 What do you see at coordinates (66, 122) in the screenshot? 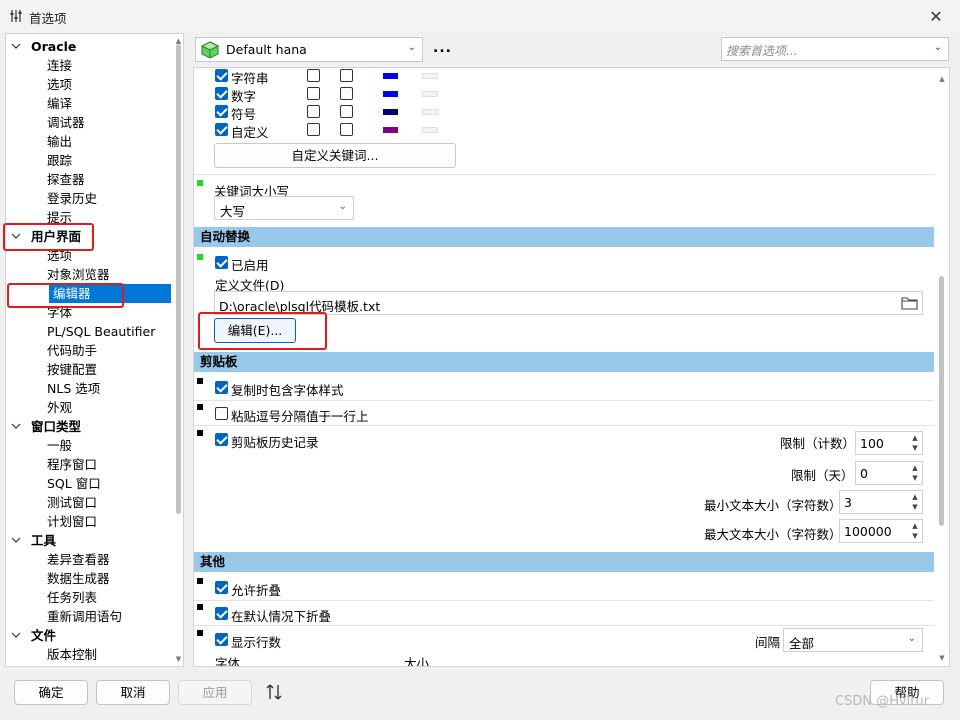
I see `tree-item: 调试器` at bounding box center [66, 122].